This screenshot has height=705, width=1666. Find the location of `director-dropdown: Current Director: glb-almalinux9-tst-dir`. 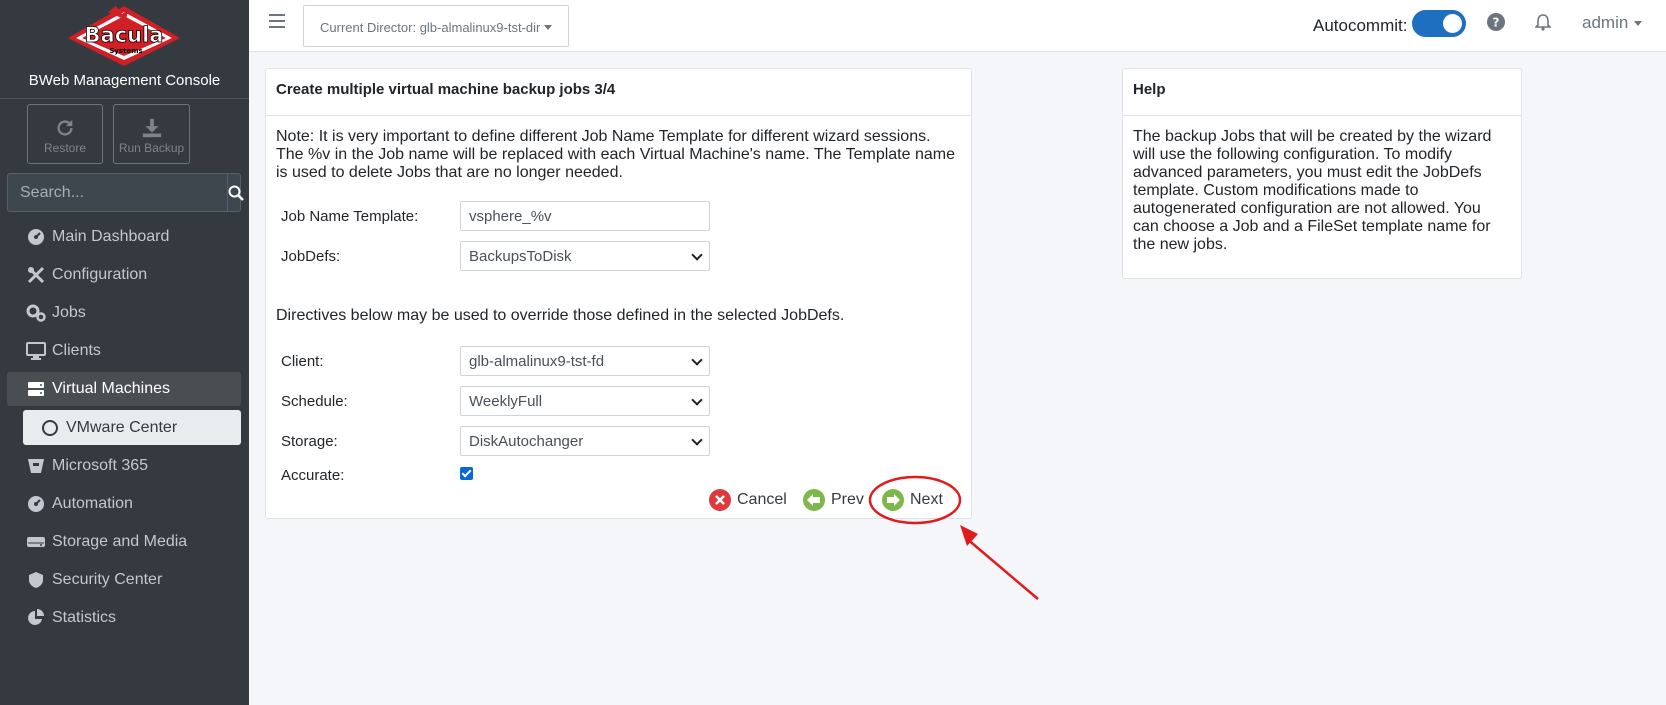

director-dropdown: Current Director: glb-almalinux9-tst-dir is located at coordinates (436, 26).